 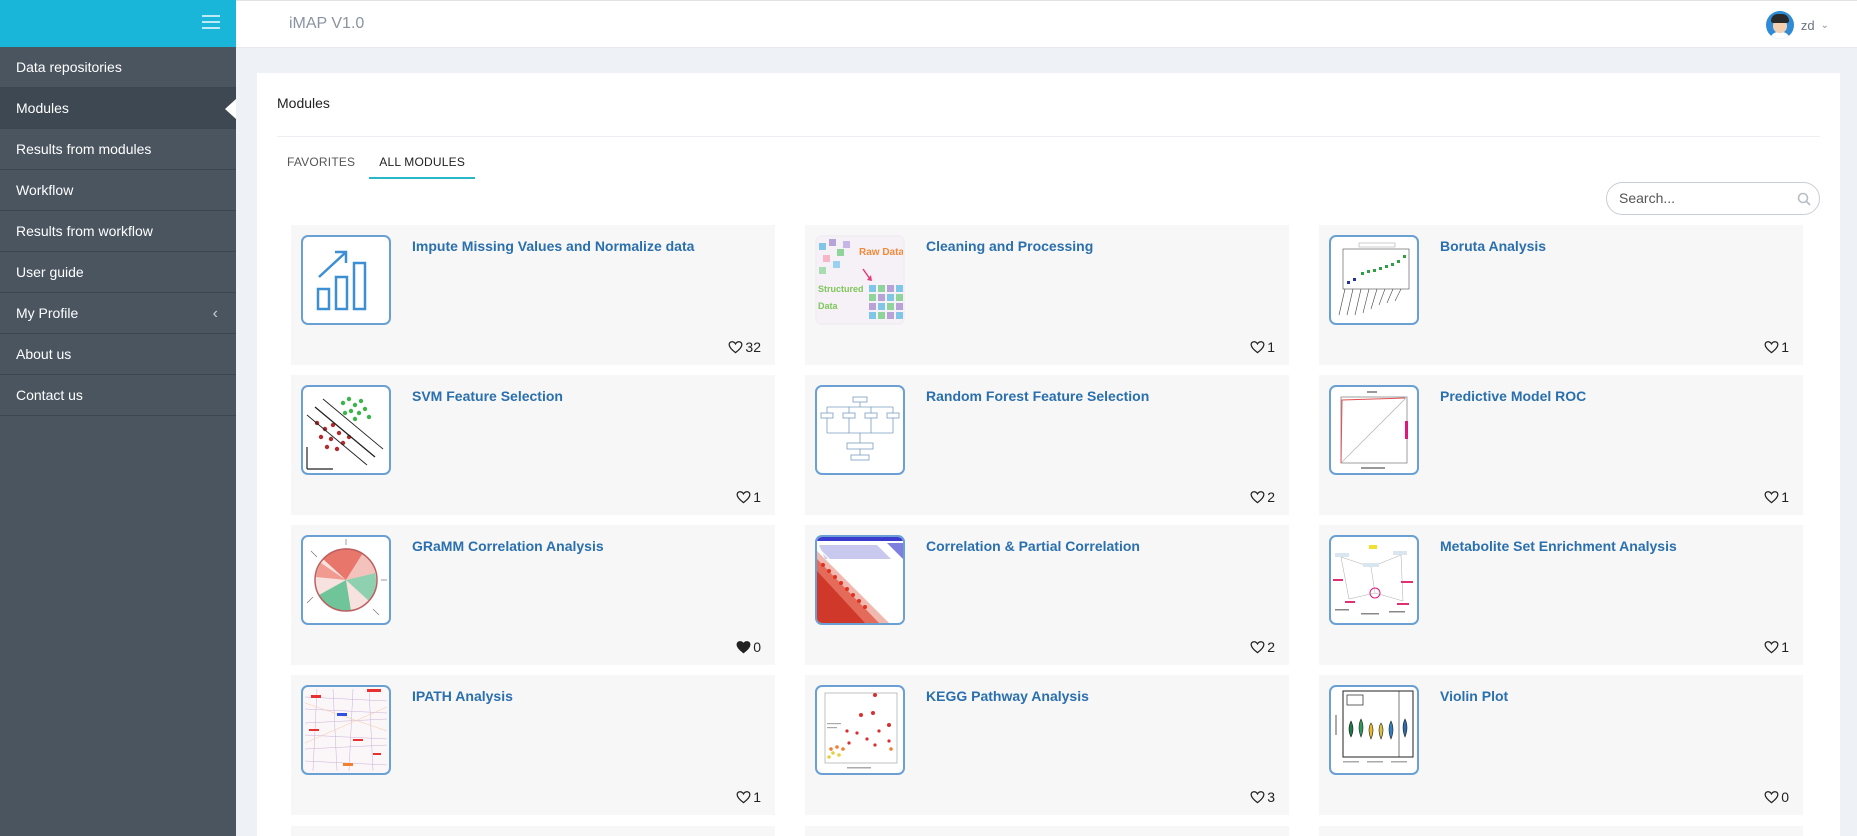 I want to click on kegg-scatter-icon, so click(x=860, y=730).